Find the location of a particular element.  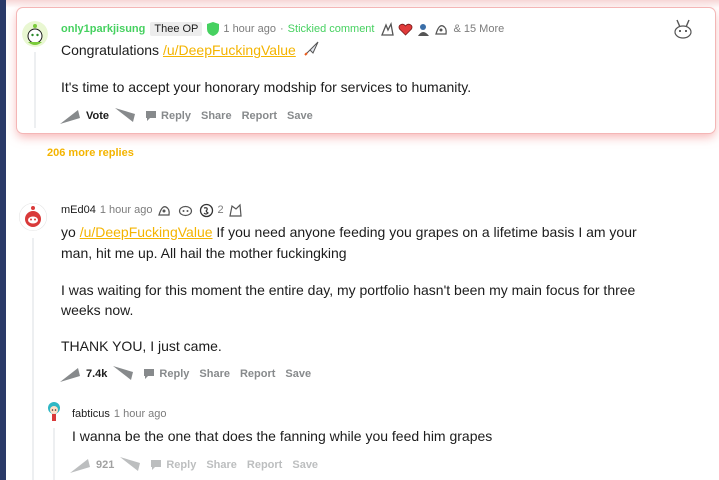

left-rail is located at coordinates (3, 240).